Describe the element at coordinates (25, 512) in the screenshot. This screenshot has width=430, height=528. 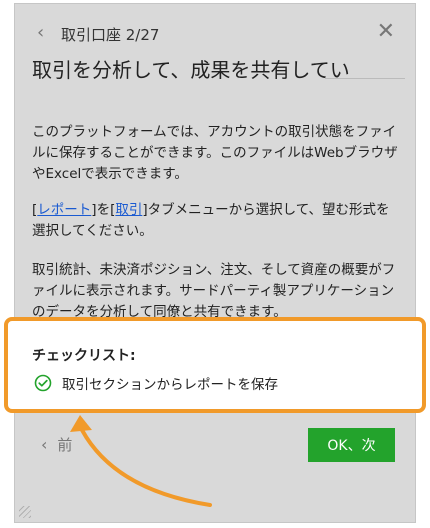
I see `resize-grip` at that location.